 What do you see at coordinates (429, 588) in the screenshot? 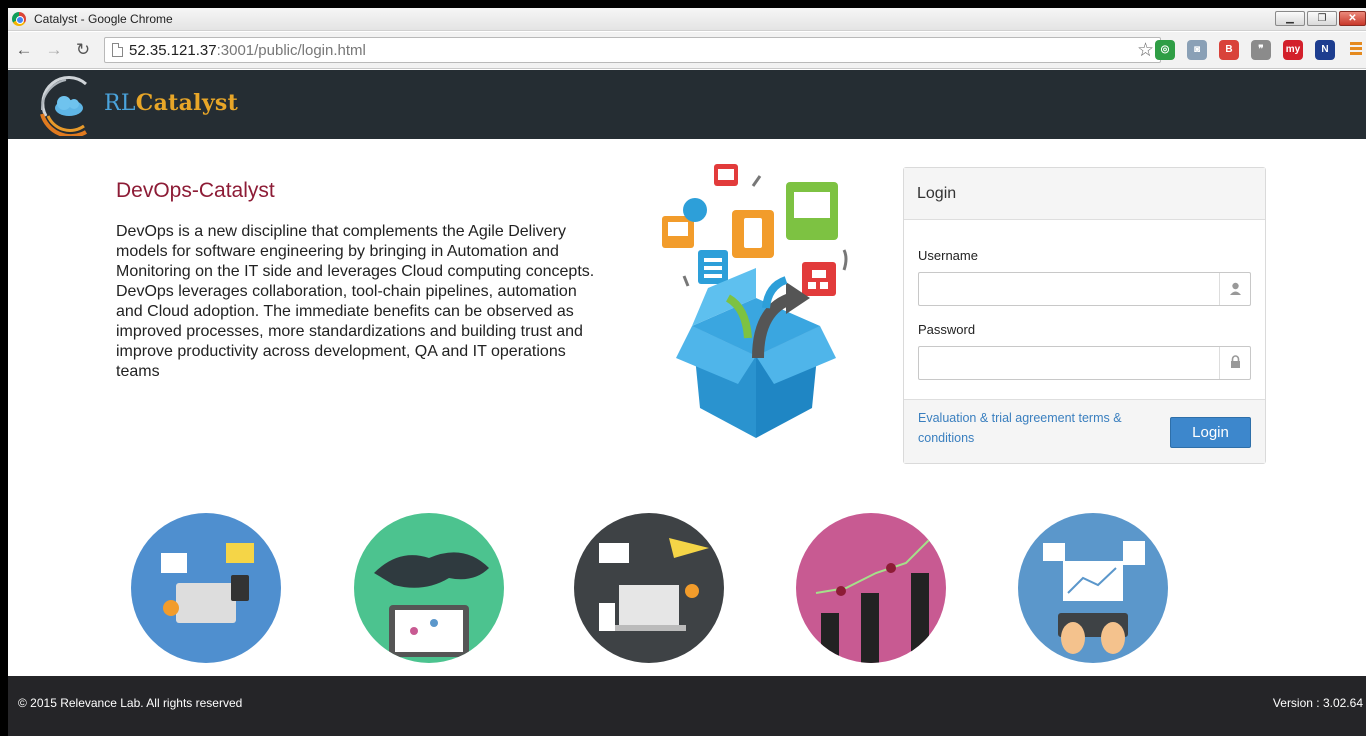
I see `world-map-tablet-illustration` at bounding box center [429, 588].